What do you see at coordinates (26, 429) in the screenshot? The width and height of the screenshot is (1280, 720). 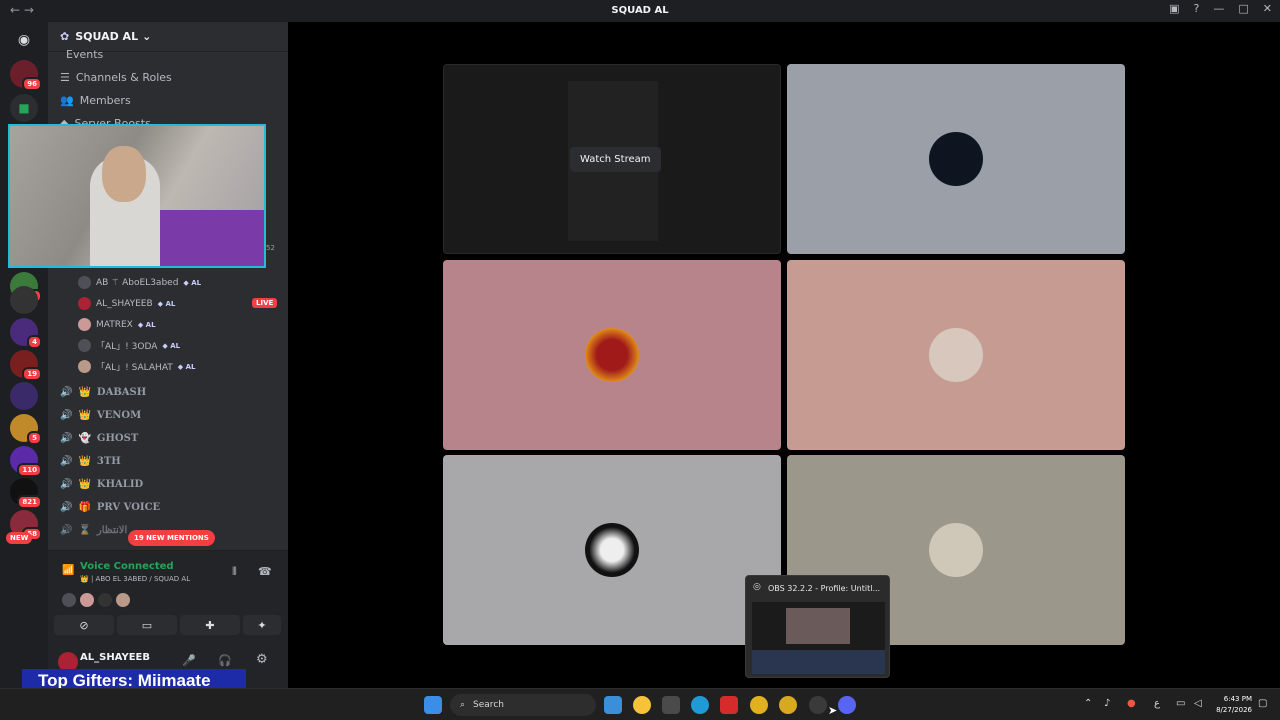 I see `server-icon: 5` at bounding box center [26, 429].